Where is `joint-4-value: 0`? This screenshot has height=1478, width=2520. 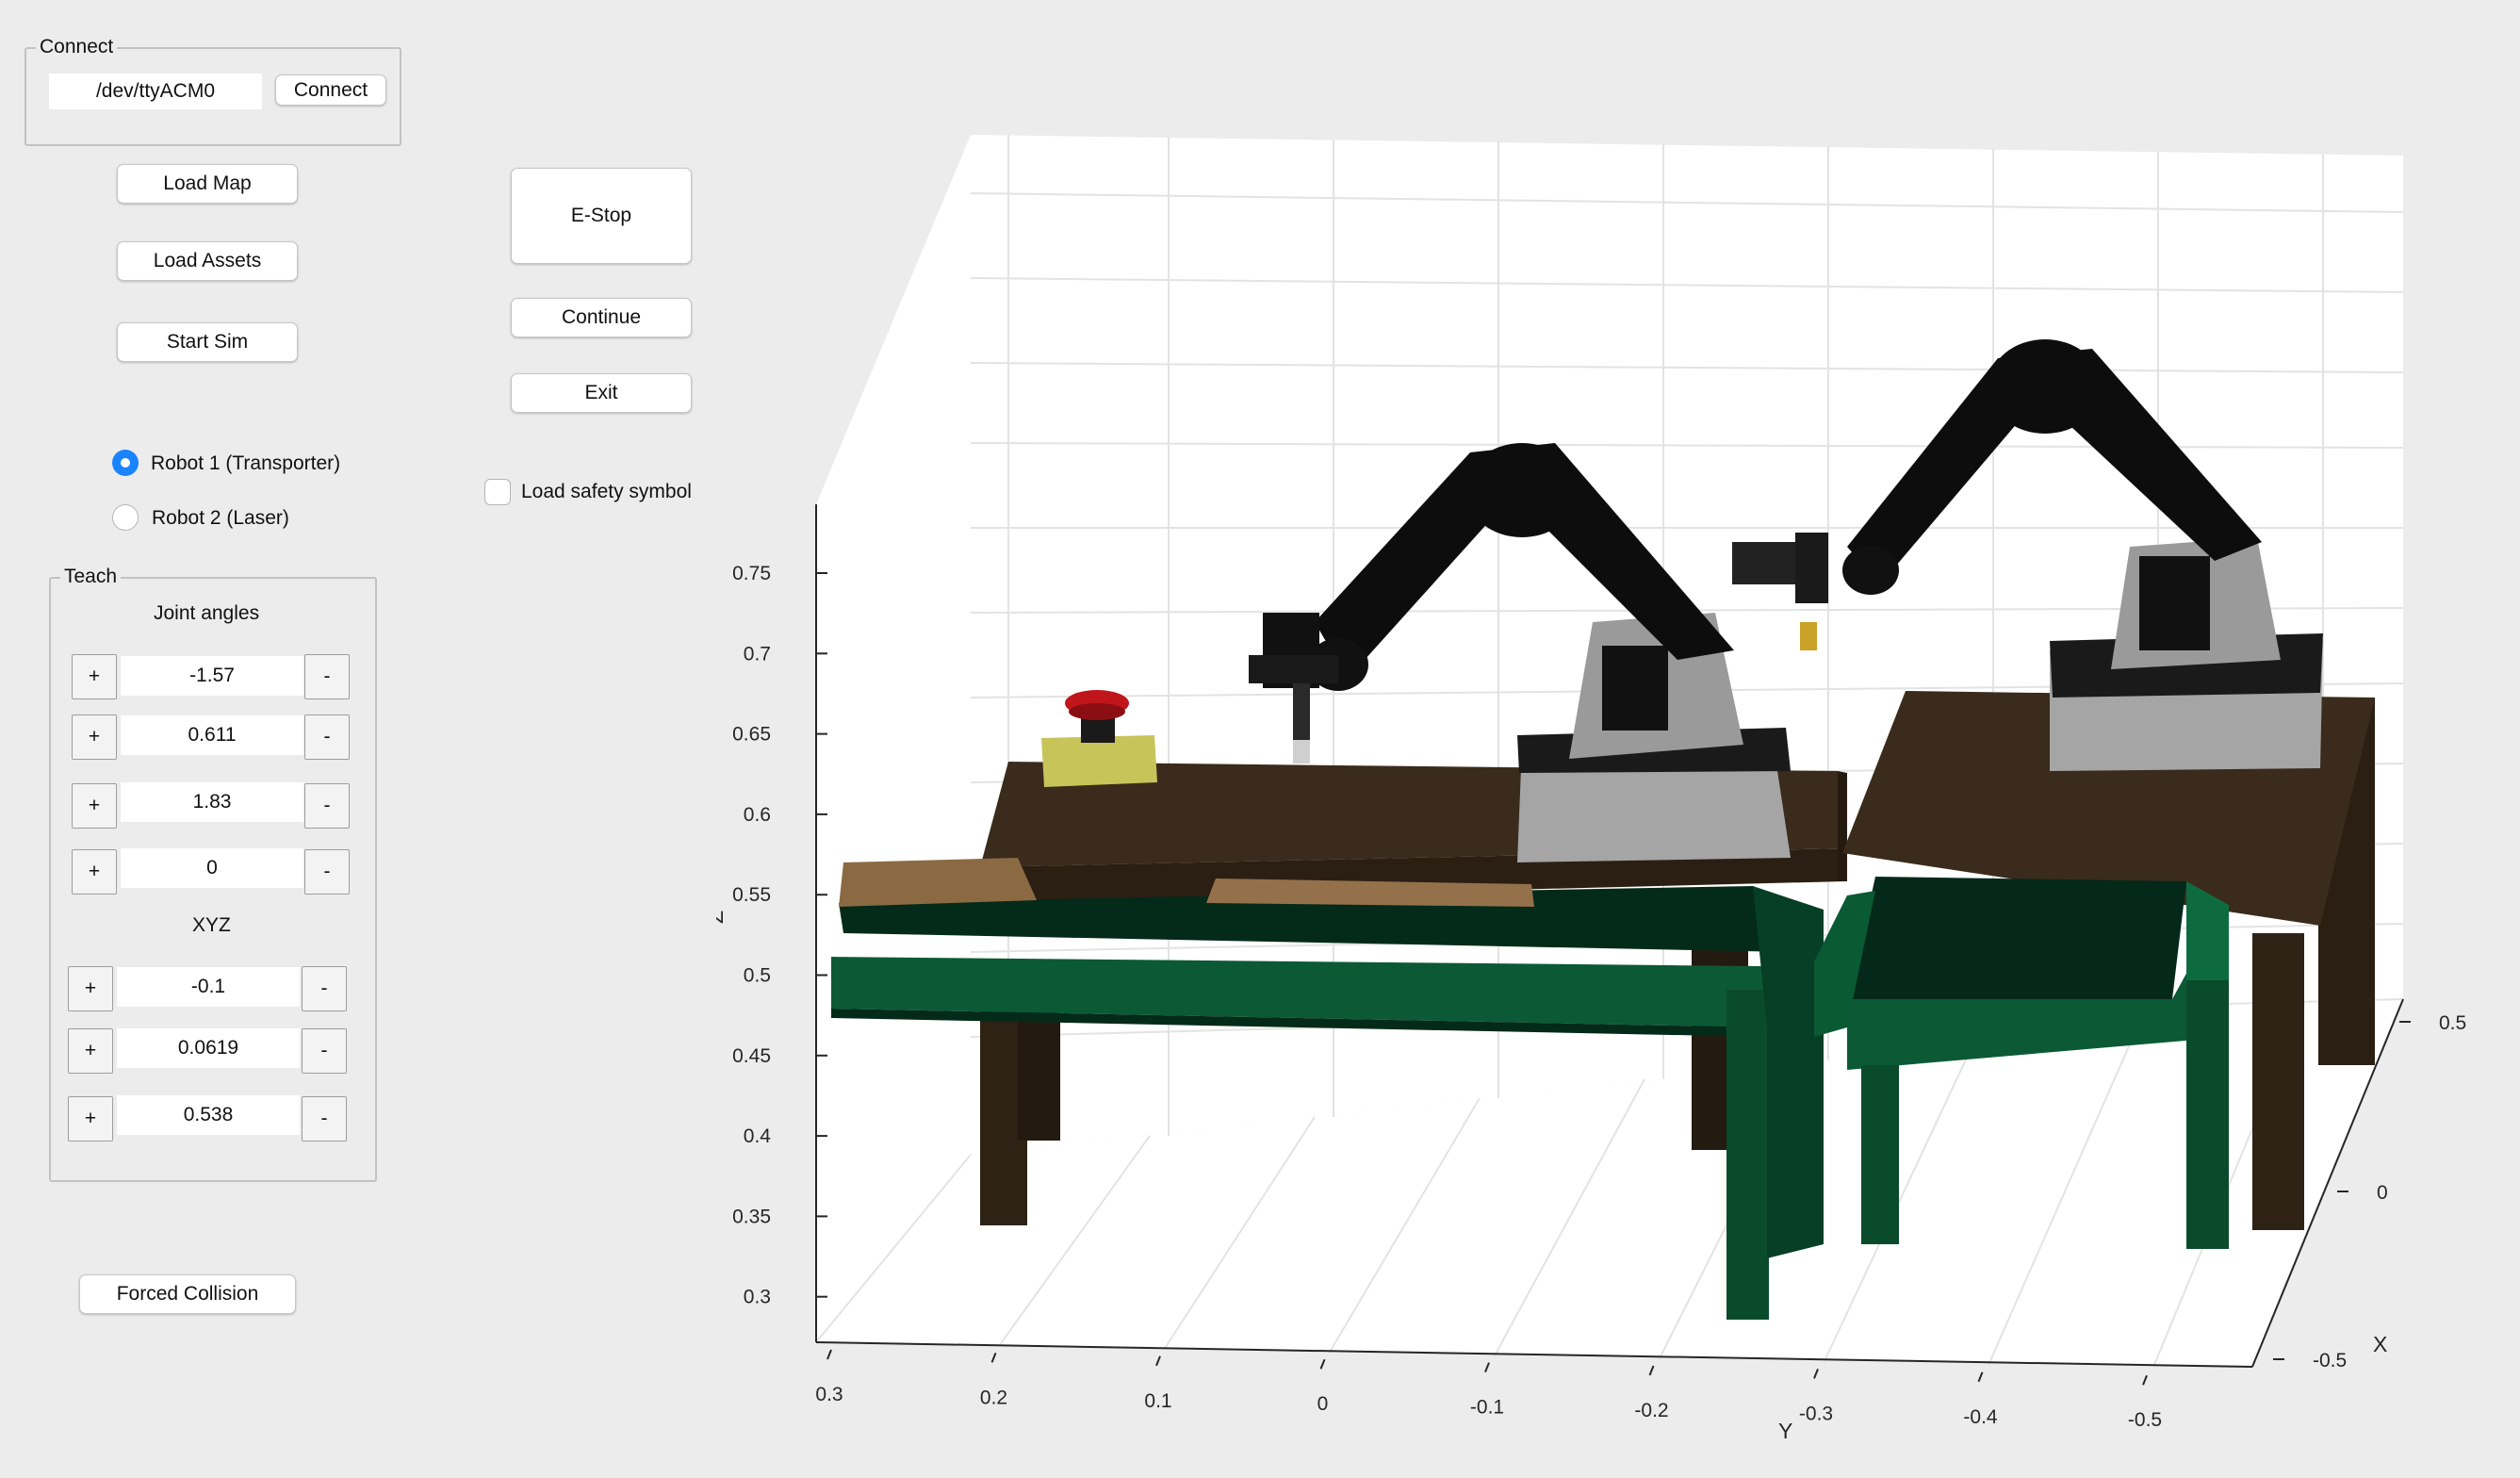 joint-4-value: 0 is located at coordinates (212, 868).